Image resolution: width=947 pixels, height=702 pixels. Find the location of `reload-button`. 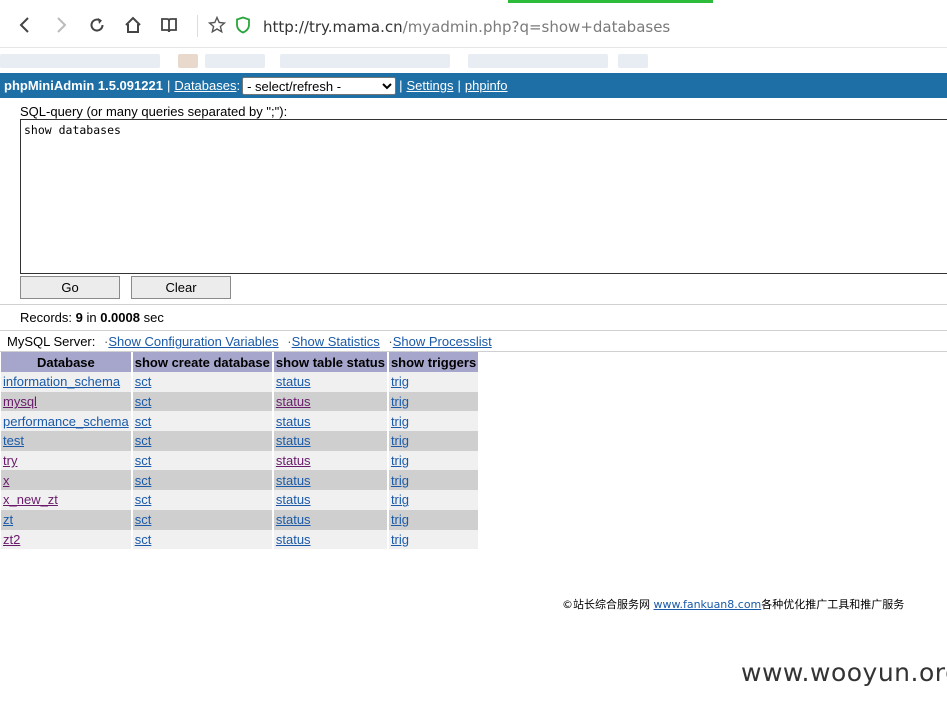

reload-button is located at coordinates (97, 25).